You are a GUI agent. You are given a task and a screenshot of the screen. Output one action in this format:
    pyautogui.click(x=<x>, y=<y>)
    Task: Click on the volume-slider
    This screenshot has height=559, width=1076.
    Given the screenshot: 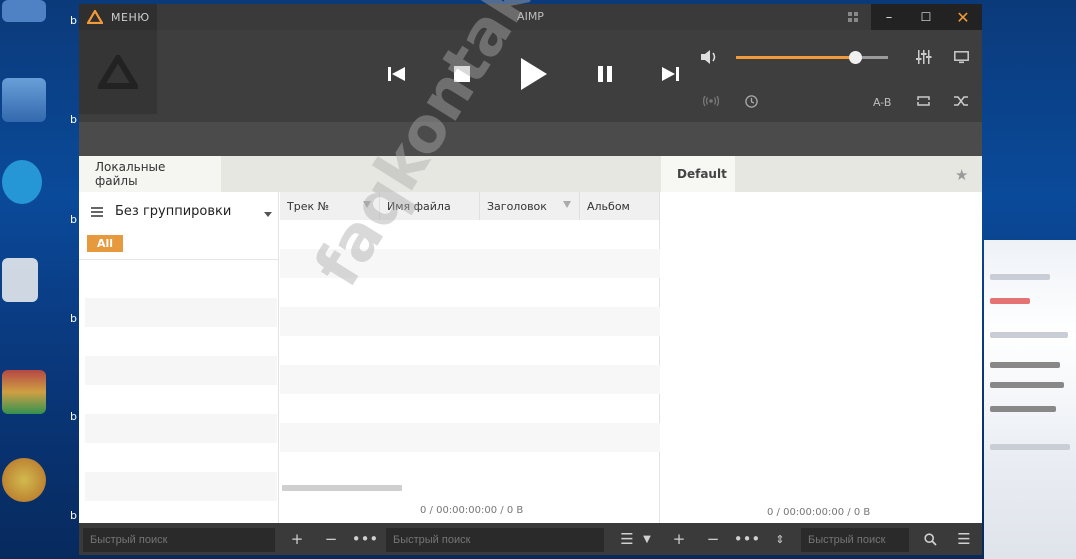 What is the action you would take?
    pyautogui.click(x=812, y=57)
    